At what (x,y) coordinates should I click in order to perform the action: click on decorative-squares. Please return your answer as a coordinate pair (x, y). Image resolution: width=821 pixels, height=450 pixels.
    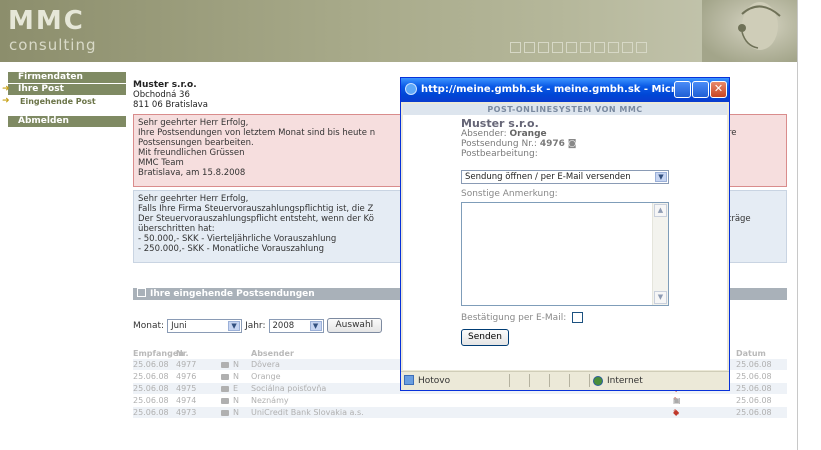
    Looking at the image, I should click on (578, 47).